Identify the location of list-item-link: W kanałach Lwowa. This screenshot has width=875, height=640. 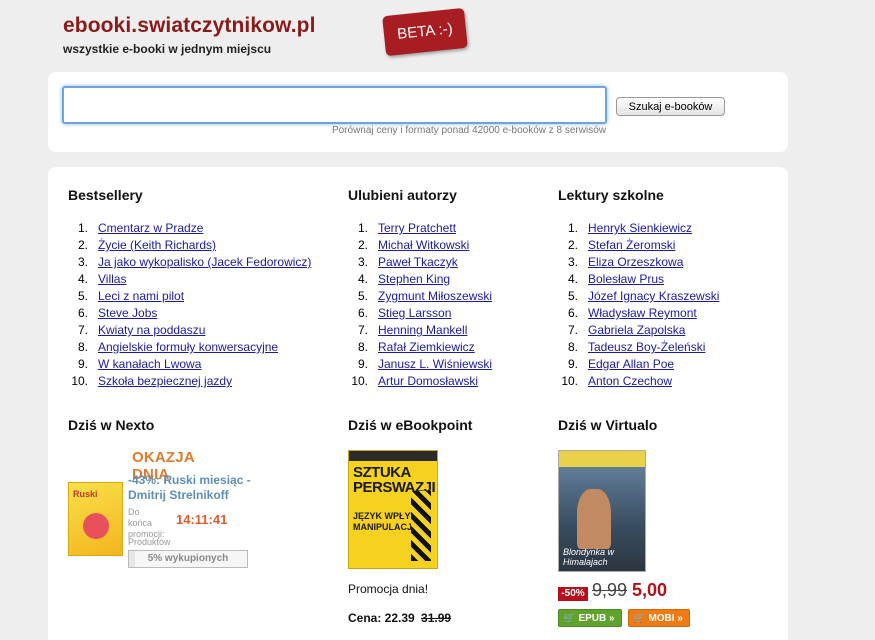
(149, 364).